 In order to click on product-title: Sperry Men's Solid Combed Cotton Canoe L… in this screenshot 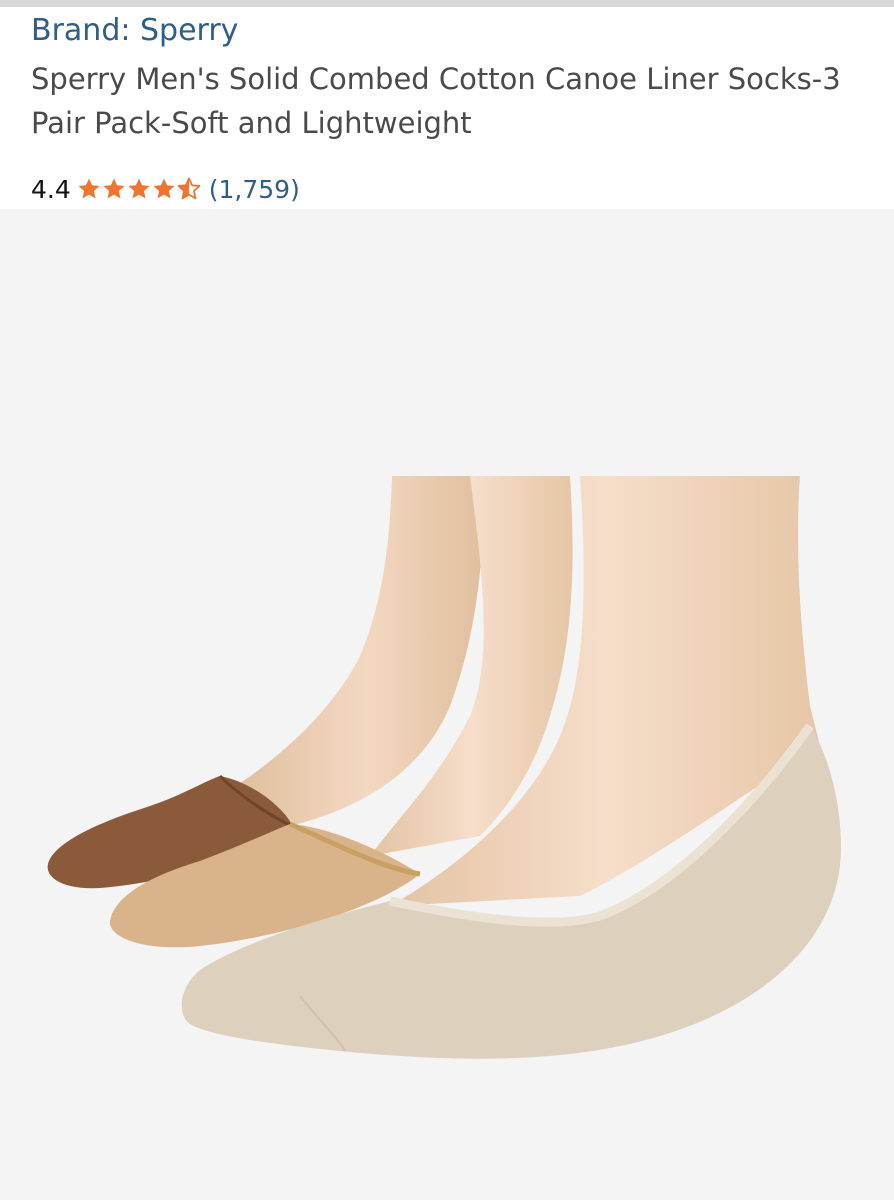, I will do `click(436, 101)`.